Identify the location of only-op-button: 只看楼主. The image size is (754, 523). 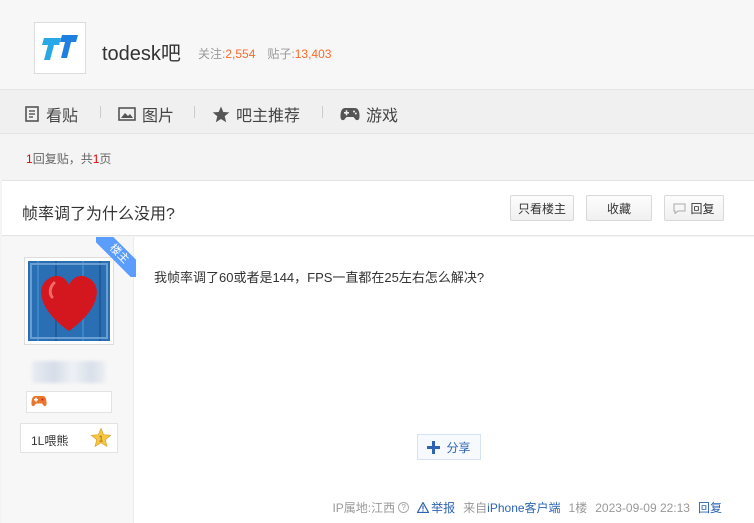
(542, 208).